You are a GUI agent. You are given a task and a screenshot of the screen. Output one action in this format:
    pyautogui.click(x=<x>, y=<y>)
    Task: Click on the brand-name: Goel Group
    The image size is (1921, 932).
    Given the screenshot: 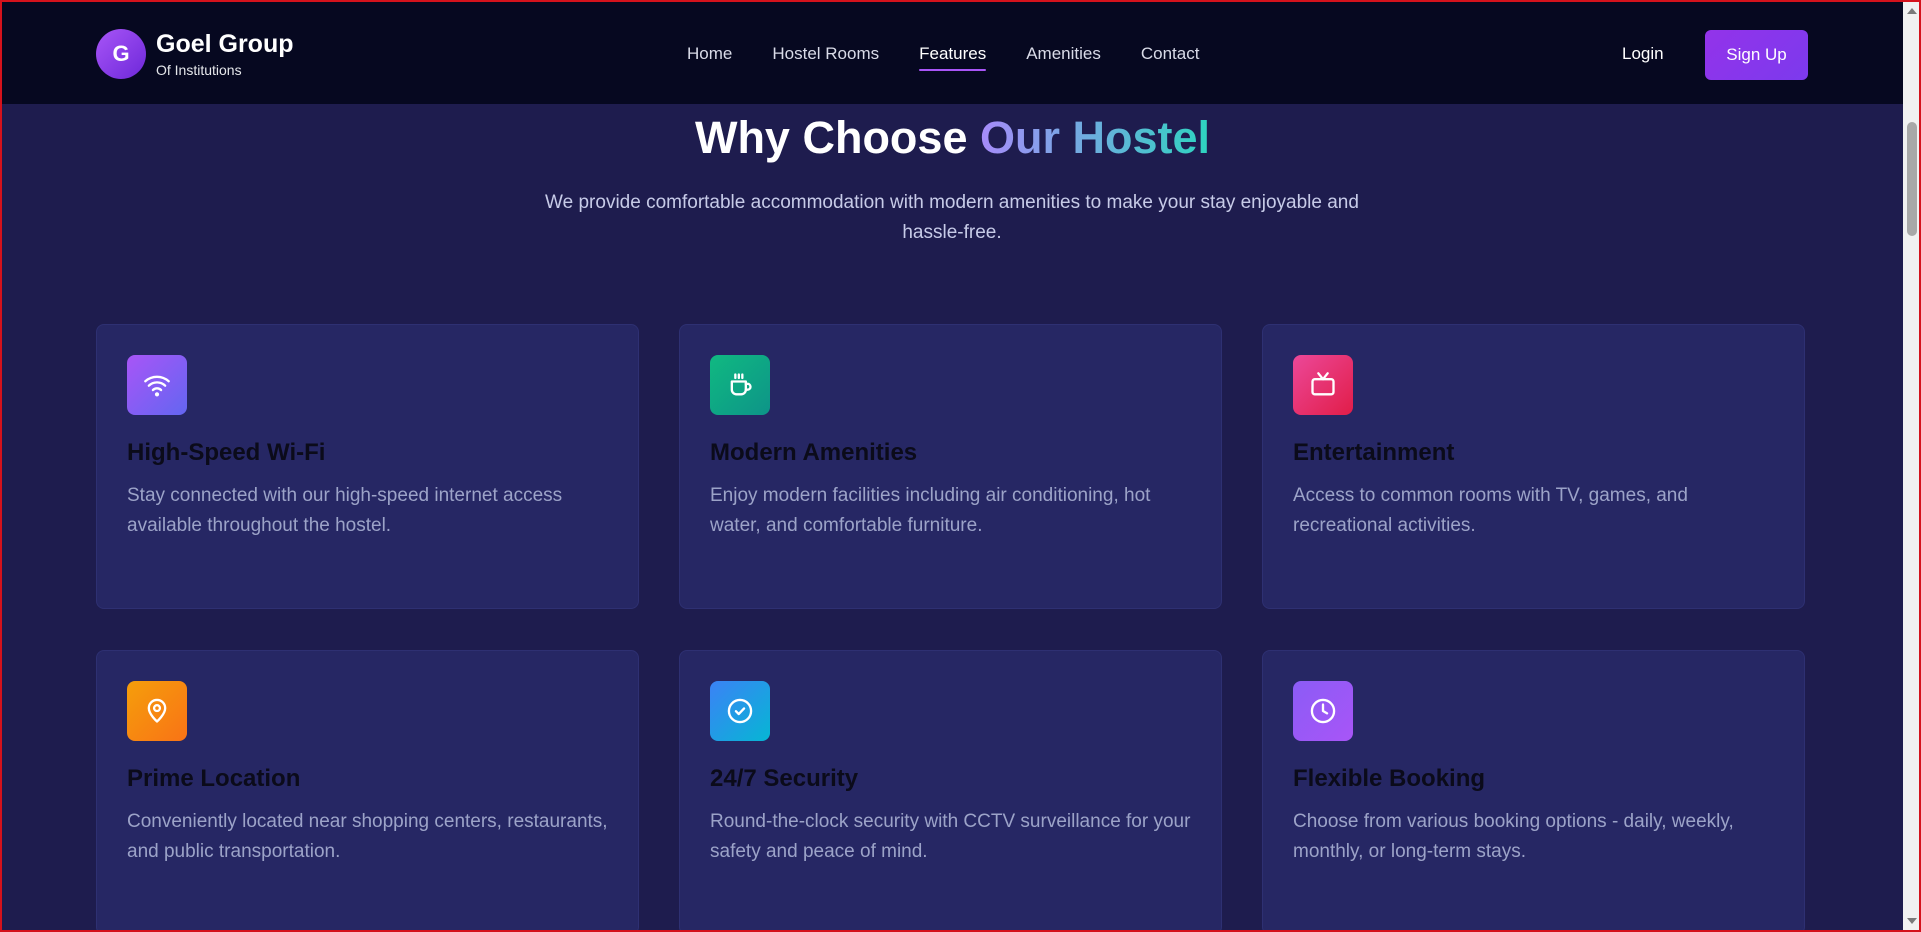 What is the action you would take?
    pyautogui.click(x=225, y=44)
    